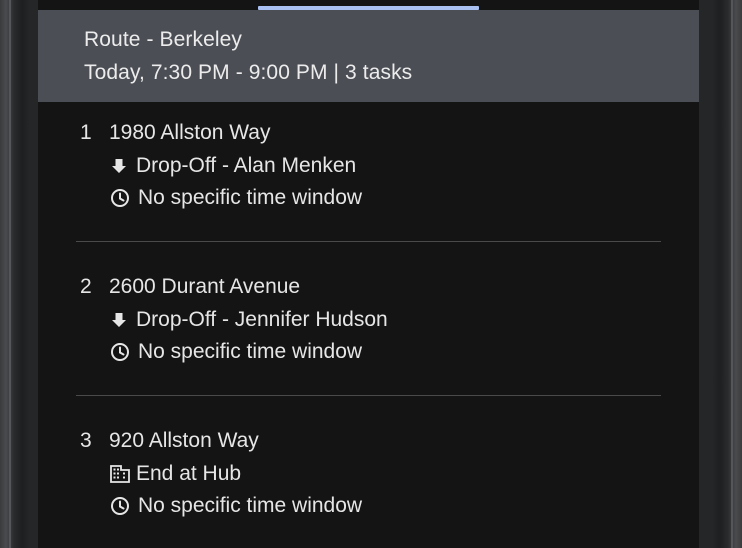  What do you see at coordinates (10, 274) in the screenshot?
I see `device-edge-left` at bounding box center [10, 274].